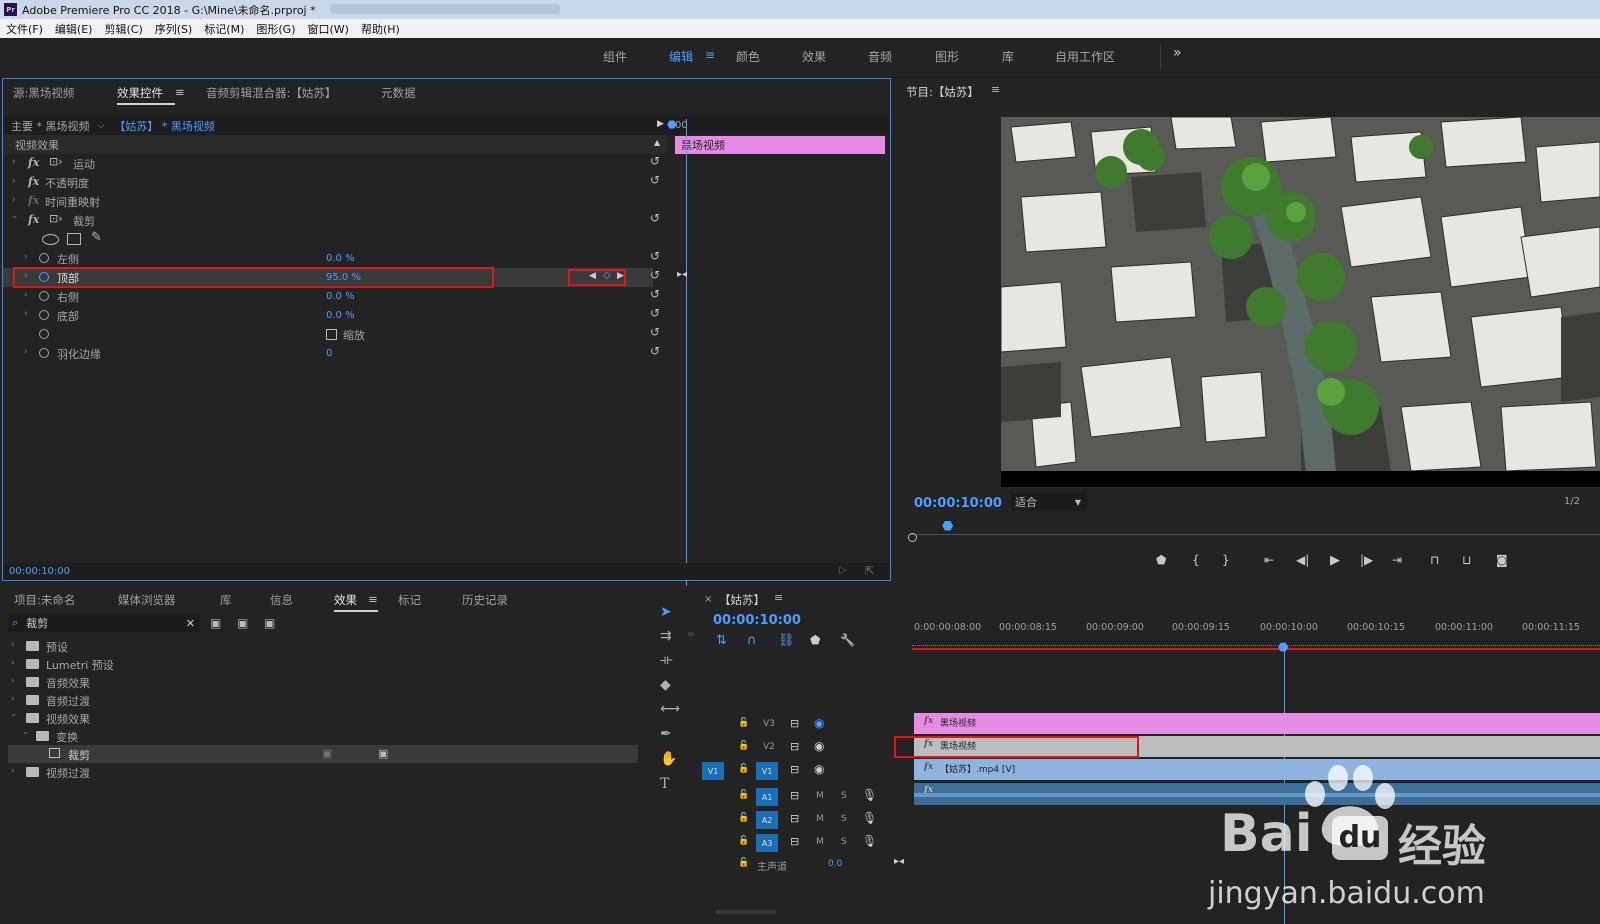 This screenshot has width=1600, height=924. I want to click on menu-window: 窗口(W), so click(328, 29).